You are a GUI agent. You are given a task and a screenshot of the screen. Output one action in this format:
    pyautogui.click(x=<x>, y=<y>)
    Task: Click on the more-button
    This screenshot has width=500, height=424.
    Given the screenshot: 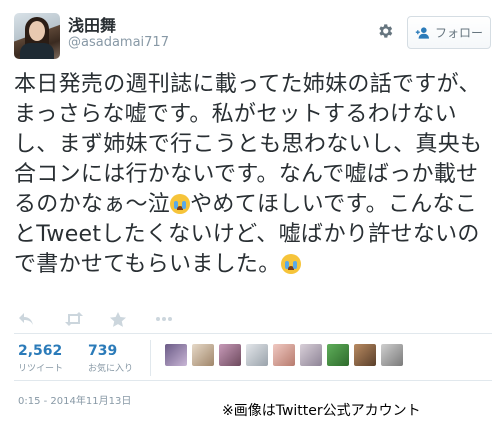 What is the action you would take?
    pyautogui.click(x=179, y=319)
    